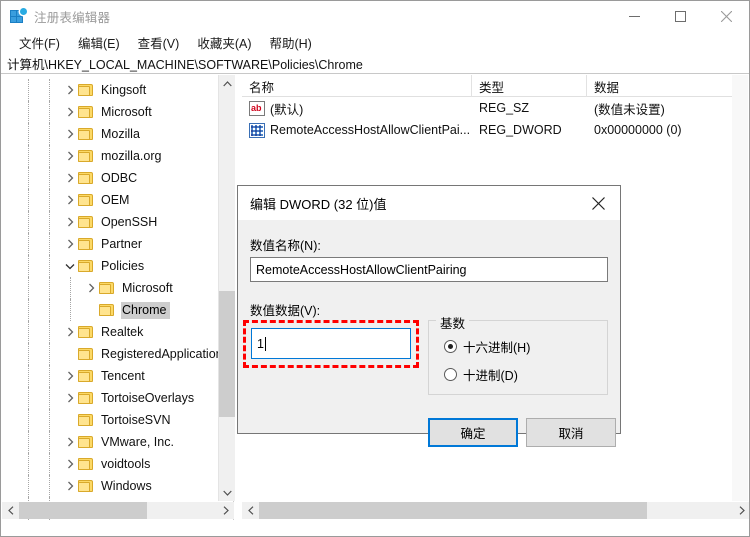 The width and height of the screenshot is (750, 537). What do you see at coordinates (488, 108) in the screenshot?
I see `value-row: (默认) REG_SZ (数值未设置)` at bounding box center [488, 108].